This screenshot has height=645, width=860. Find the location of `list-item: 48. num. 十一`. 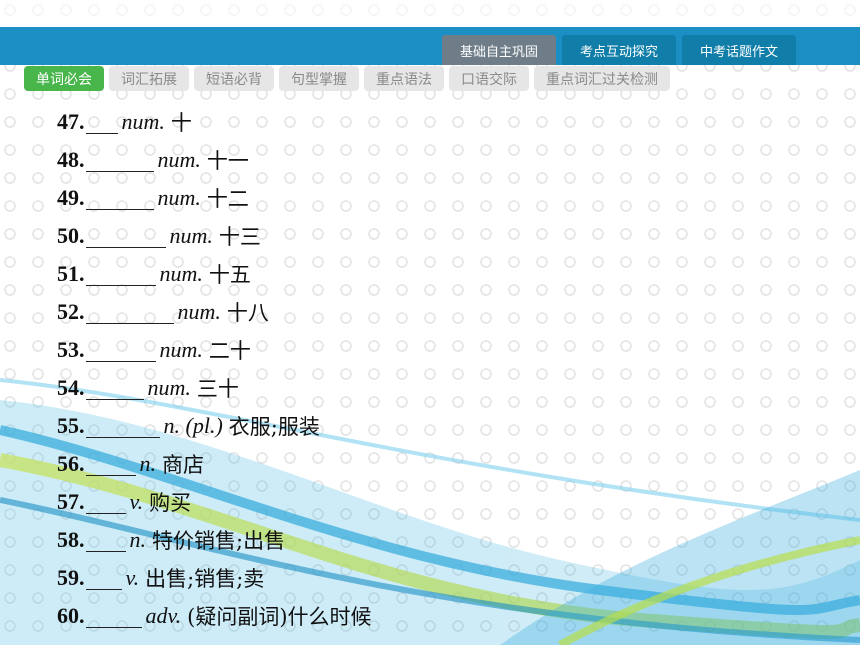

list-item: 48. num. 十一 is located at coordinates (214, 160).